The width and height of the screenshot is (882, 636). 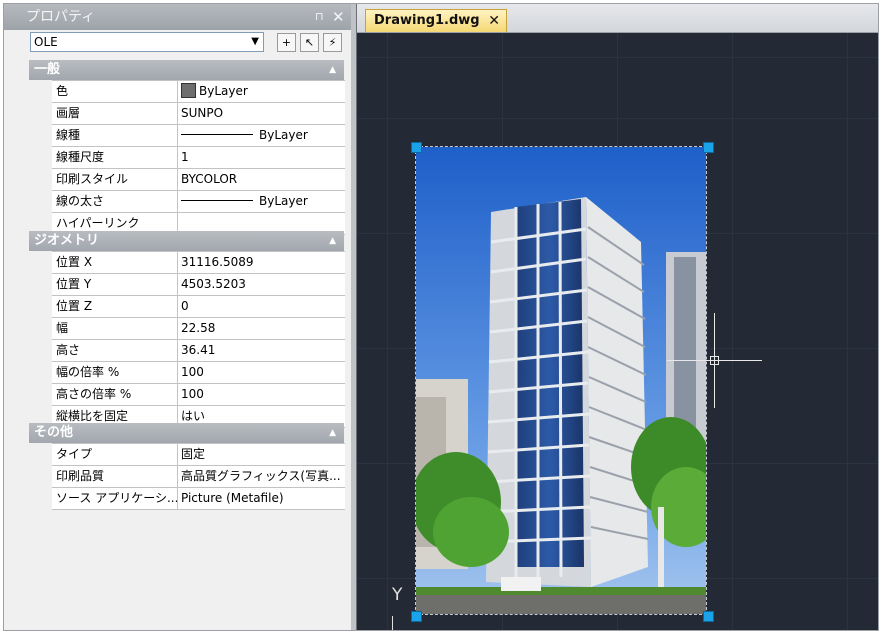 I want to click on property-value-text: 0, so click(x=185, y=306).